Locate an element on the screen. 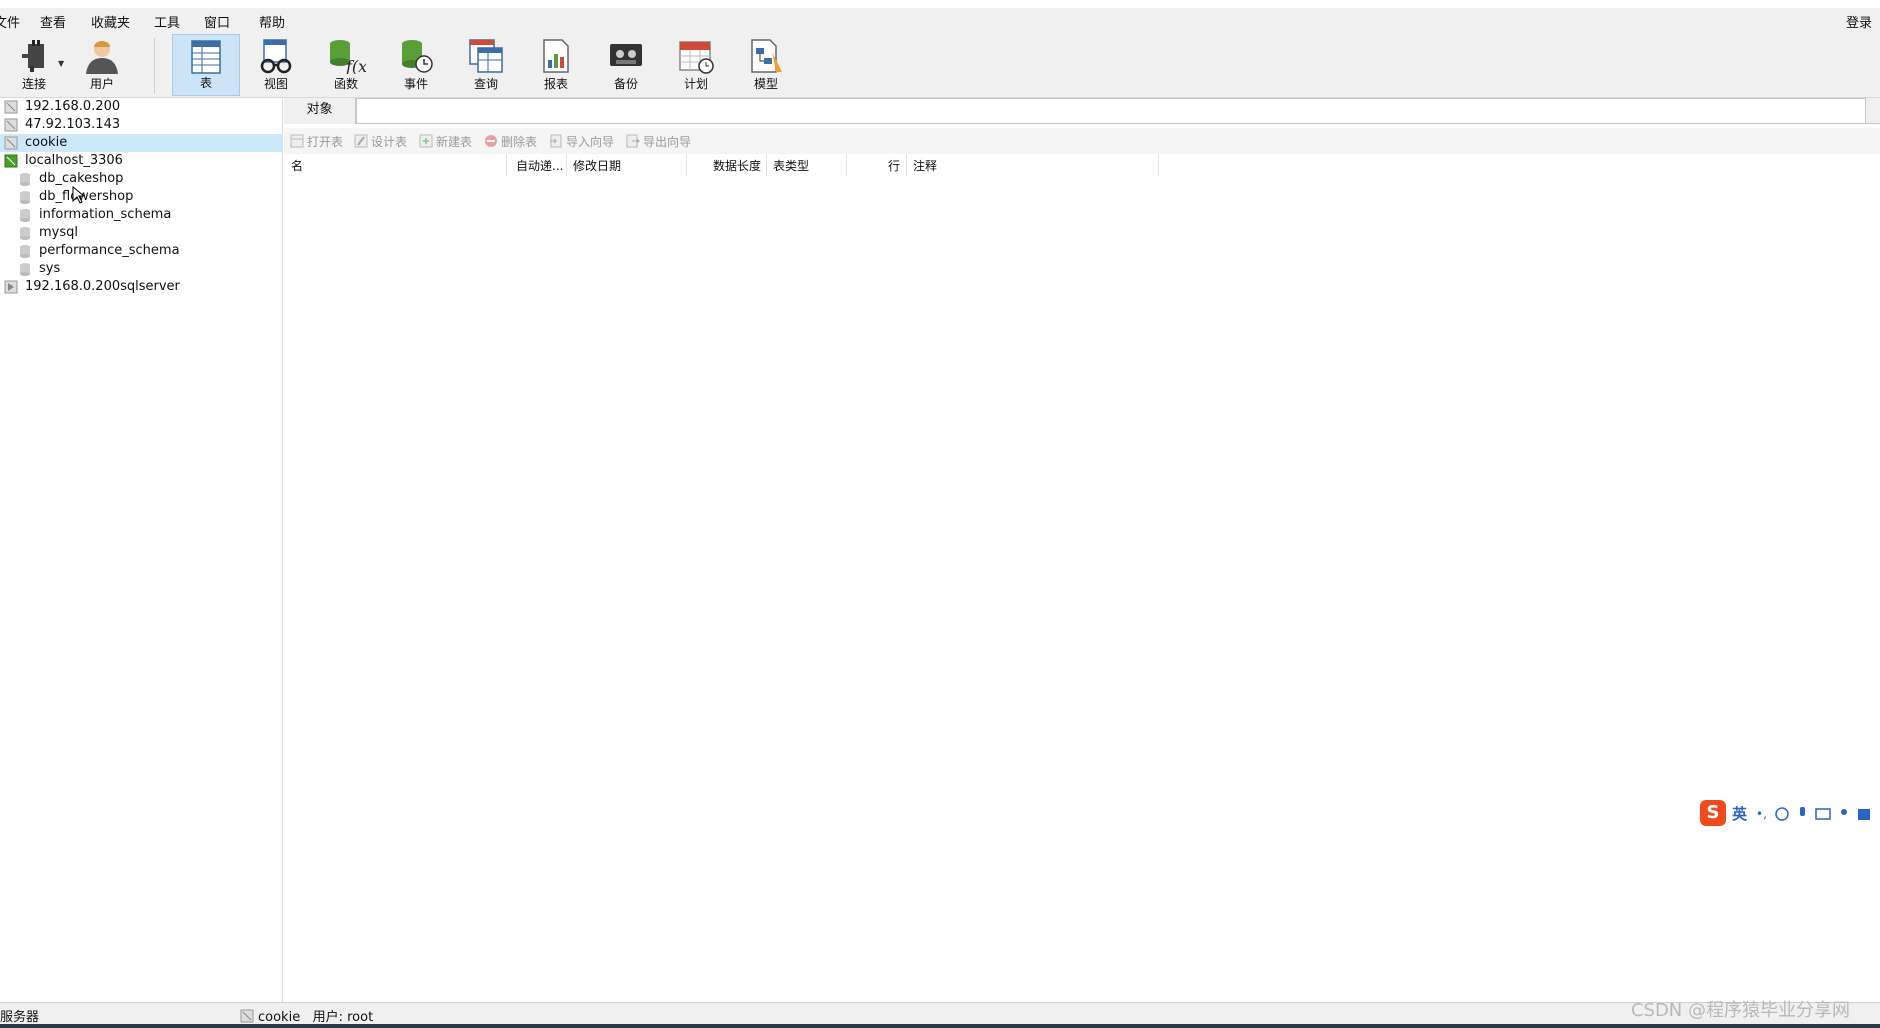 The height and width of the screenshot is (1028, 1880). sqlserver-connection-icon is located at coordinates (11, 287).